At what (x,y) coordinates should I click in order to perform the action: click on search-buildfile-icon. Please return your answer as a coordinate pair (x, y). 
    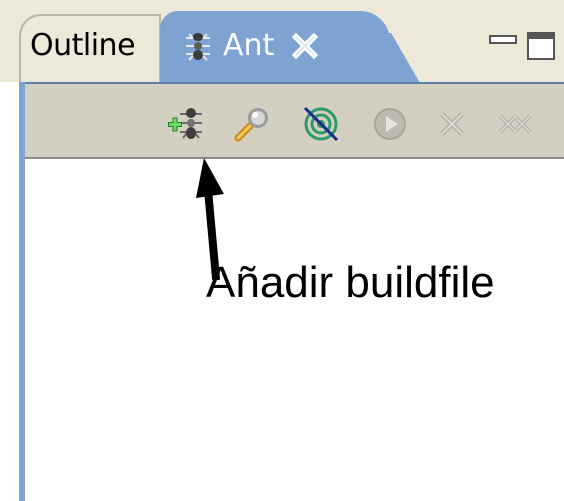
    Looking at the image, I should click on (252, 124).